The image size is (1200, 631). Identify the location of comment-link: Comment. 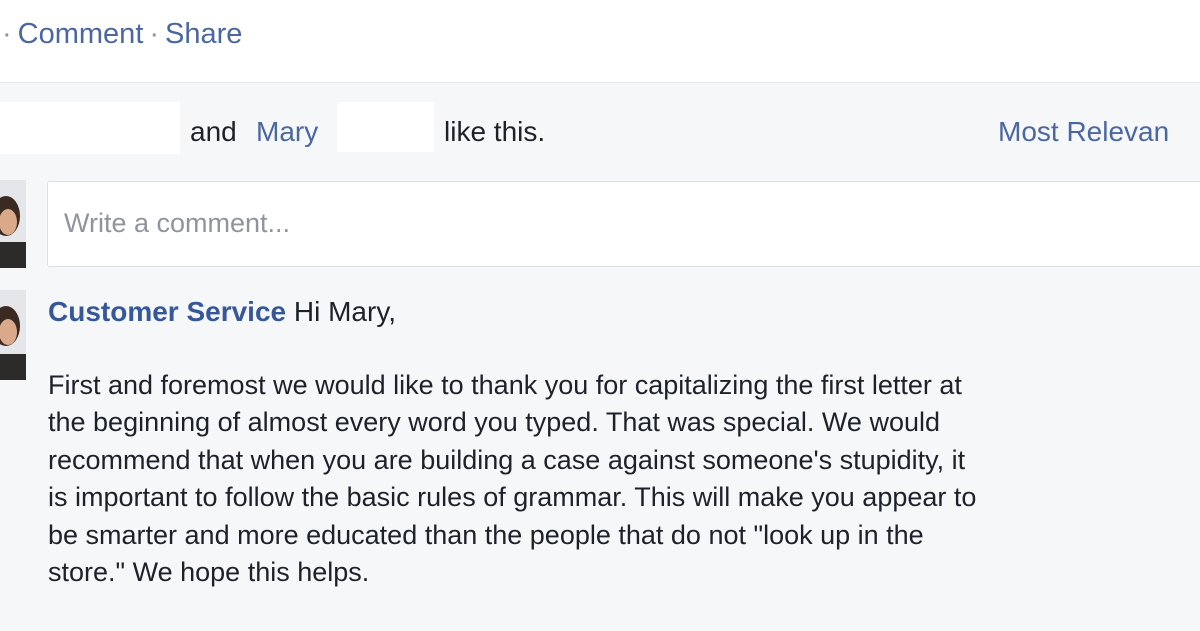
(81, 34).